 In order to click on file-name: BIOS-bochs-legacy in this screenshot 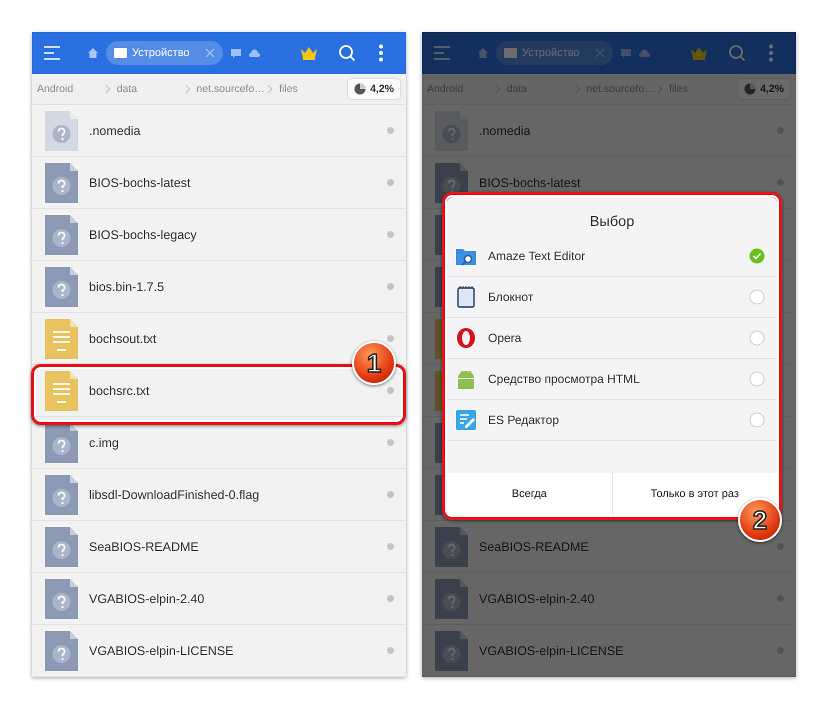, I will do `click(143, 235)`.